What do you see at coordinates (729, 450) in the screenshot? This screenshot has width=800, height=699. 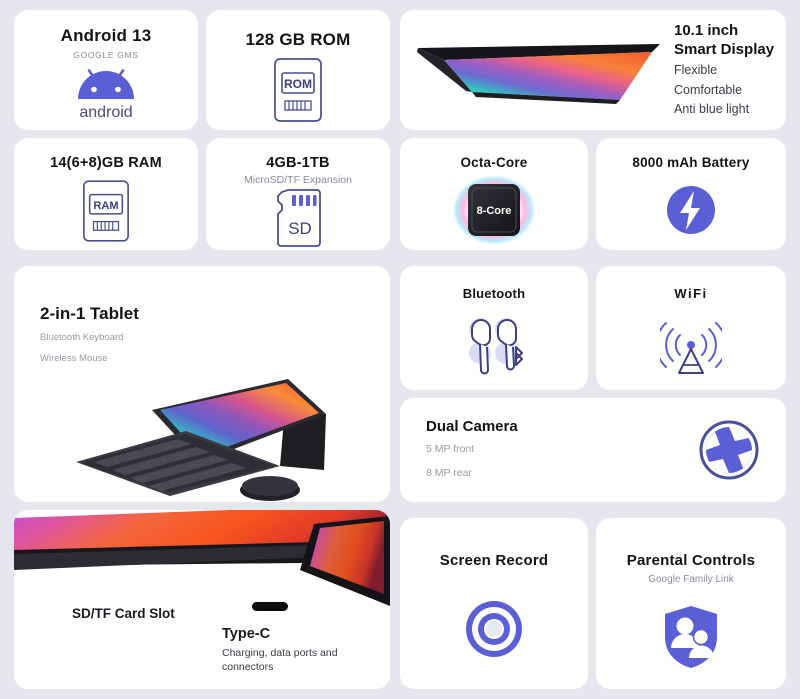 I see `camera-aperture-icon` at bounding box center [729, 450].